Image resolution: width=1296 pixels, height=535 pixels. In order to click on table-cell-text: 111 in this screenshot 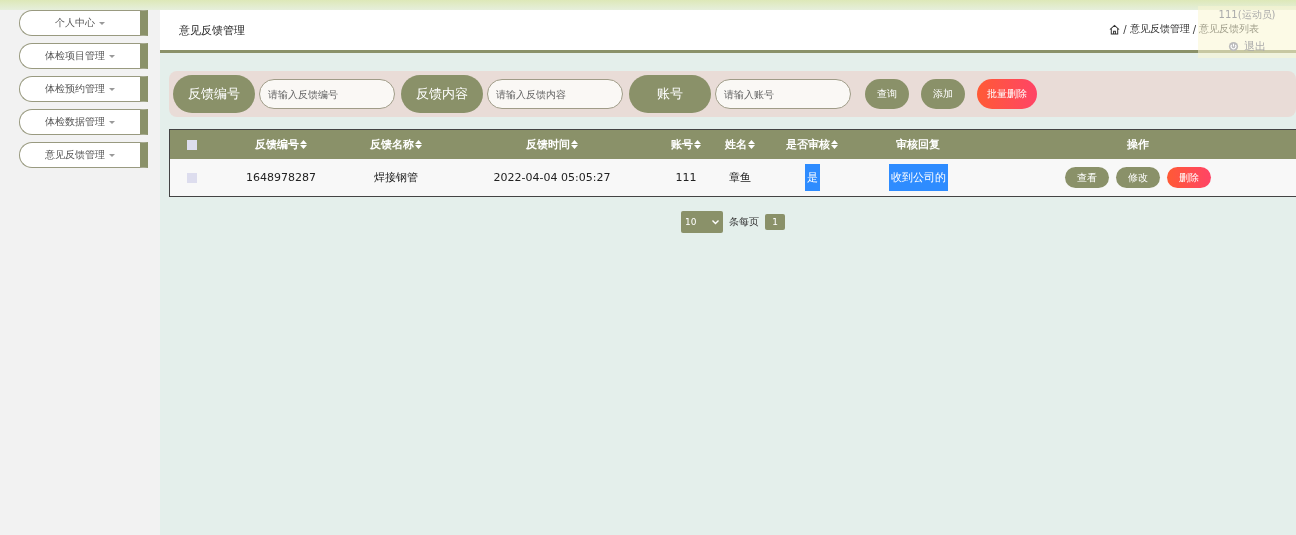, I will do `click(686, 177)`.